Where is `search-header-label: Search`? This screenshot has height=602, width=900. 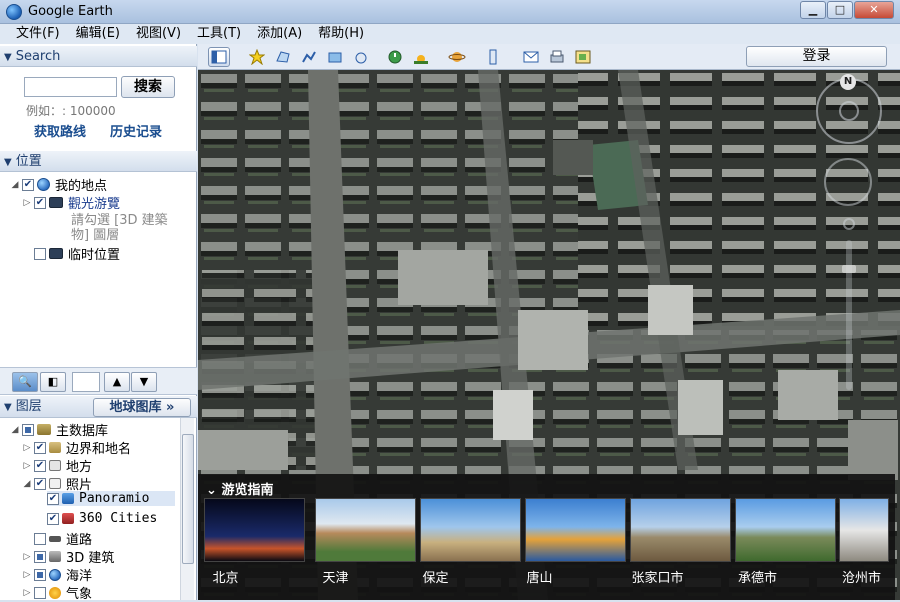 search-header-label: Search is located at coordinates (38, 56).